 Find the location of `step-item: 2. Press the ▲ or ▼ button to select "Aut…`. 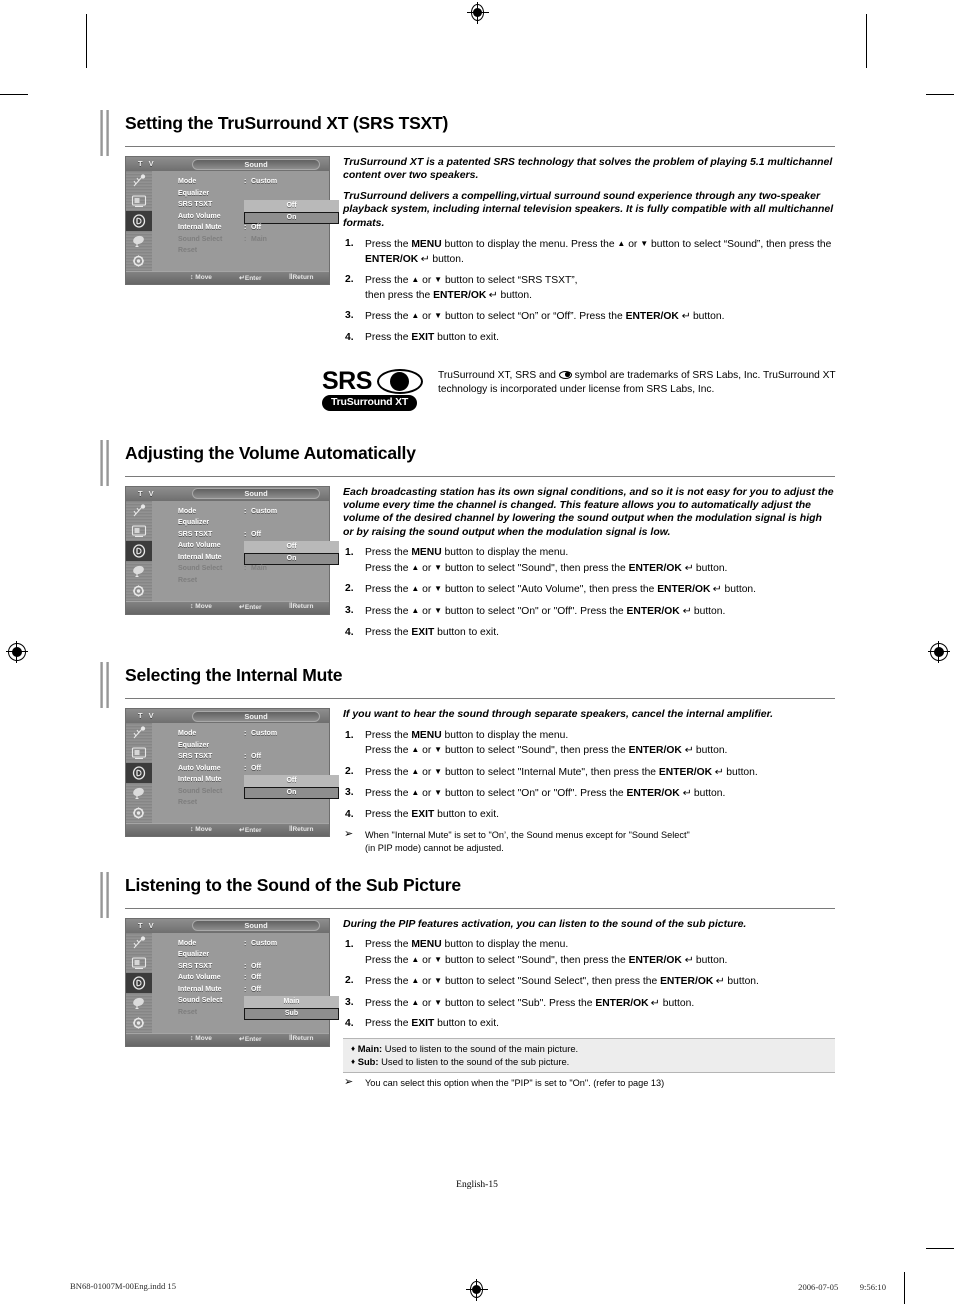

step-item: 2. Press the ▲ or ▼ button to select "Aut… is located at coordinates (551, 589).